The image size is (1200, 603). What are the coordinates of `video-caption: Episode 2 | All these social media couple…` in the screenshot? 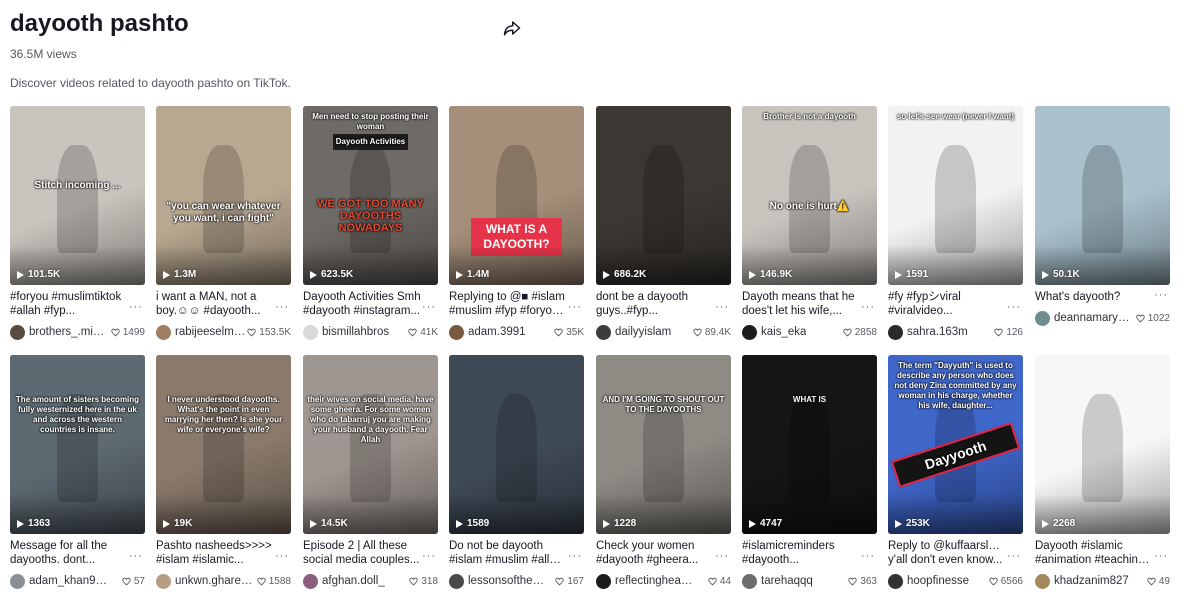 It's located at (362, 553).